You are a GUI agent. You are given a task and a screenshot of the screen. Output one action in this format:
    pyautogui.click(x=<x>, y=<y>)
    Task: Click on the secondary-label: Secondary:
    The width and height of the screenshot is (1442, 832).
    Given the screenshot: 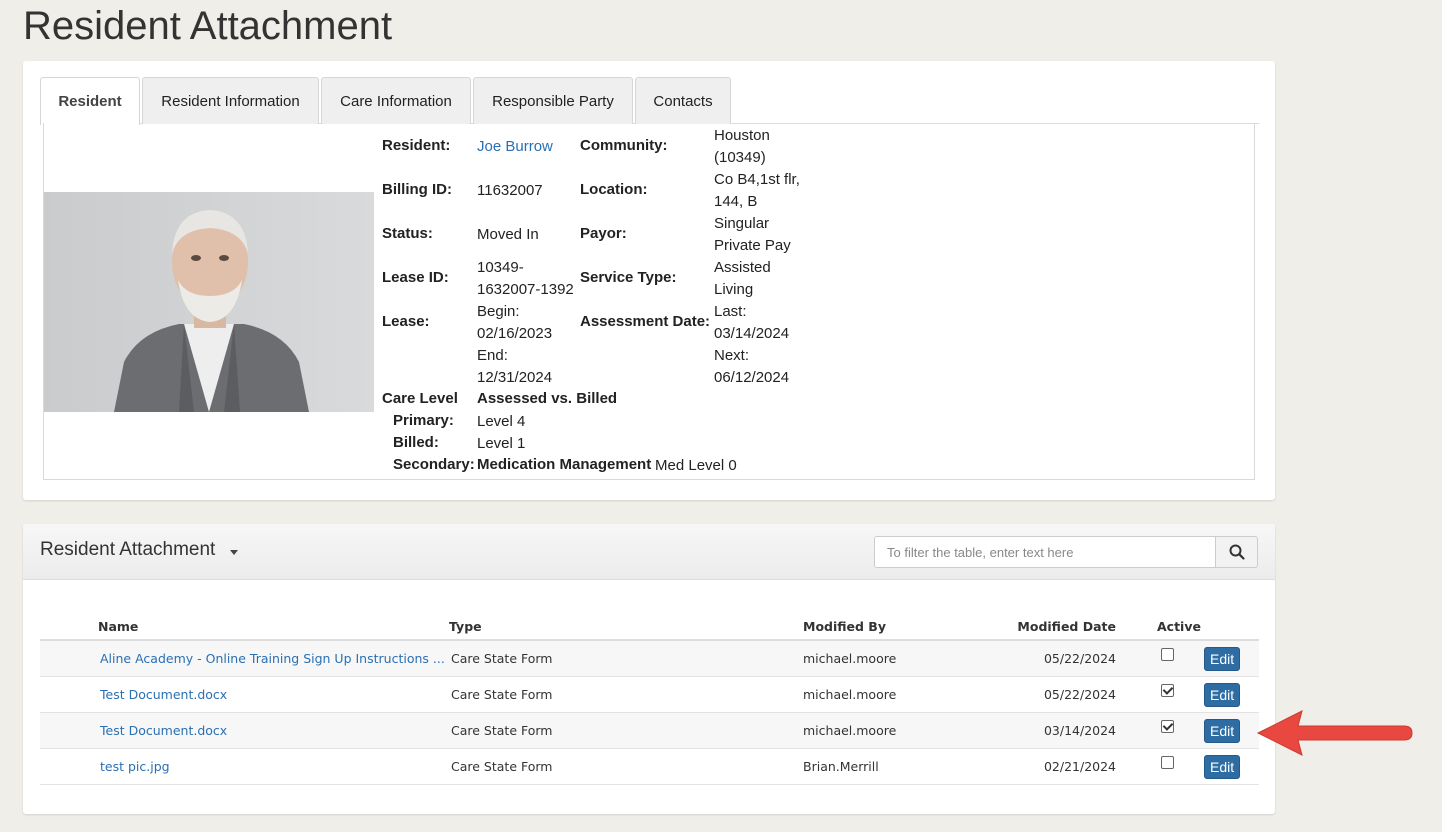 What is the action you would take?
    pyautogui.click(x=434, y=464)
    